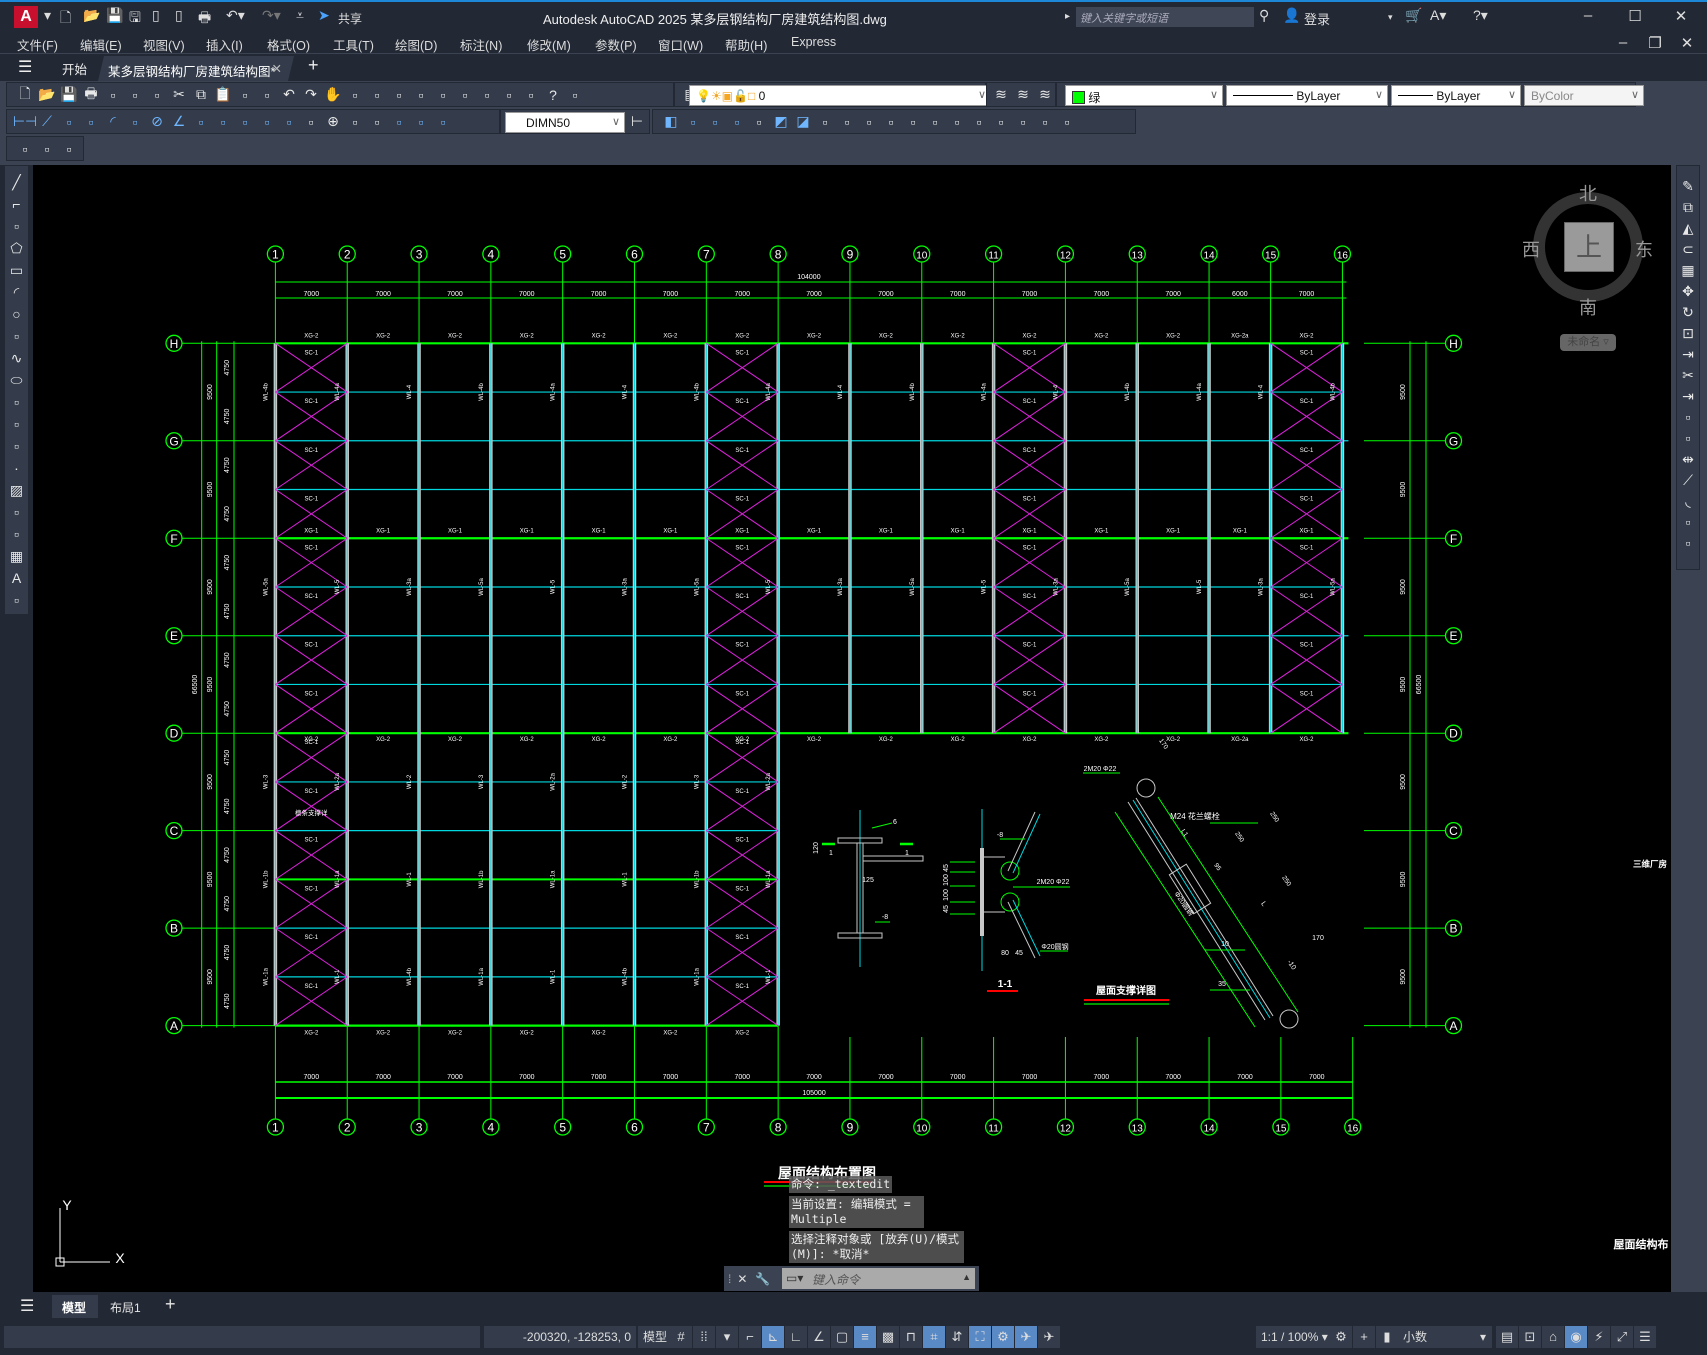  I want to click on dim-update-icon: ▫, so click(443, 122).